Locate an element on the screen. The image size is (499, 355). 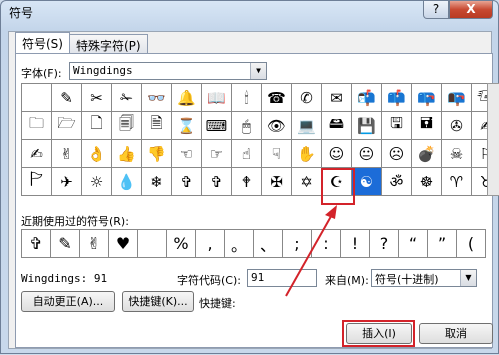
symbol-cell: ☝ is located at coordinates (247, 154).